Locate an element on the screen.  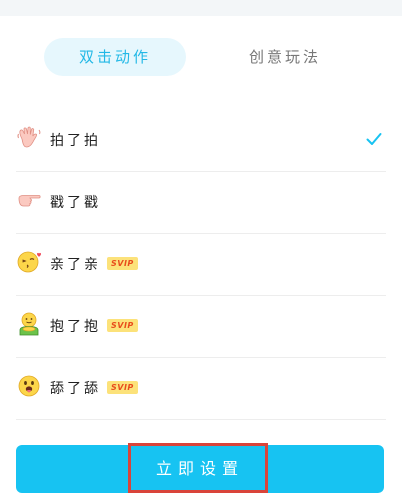
hugging-emoji-icon is located at coordinates (29, 324).